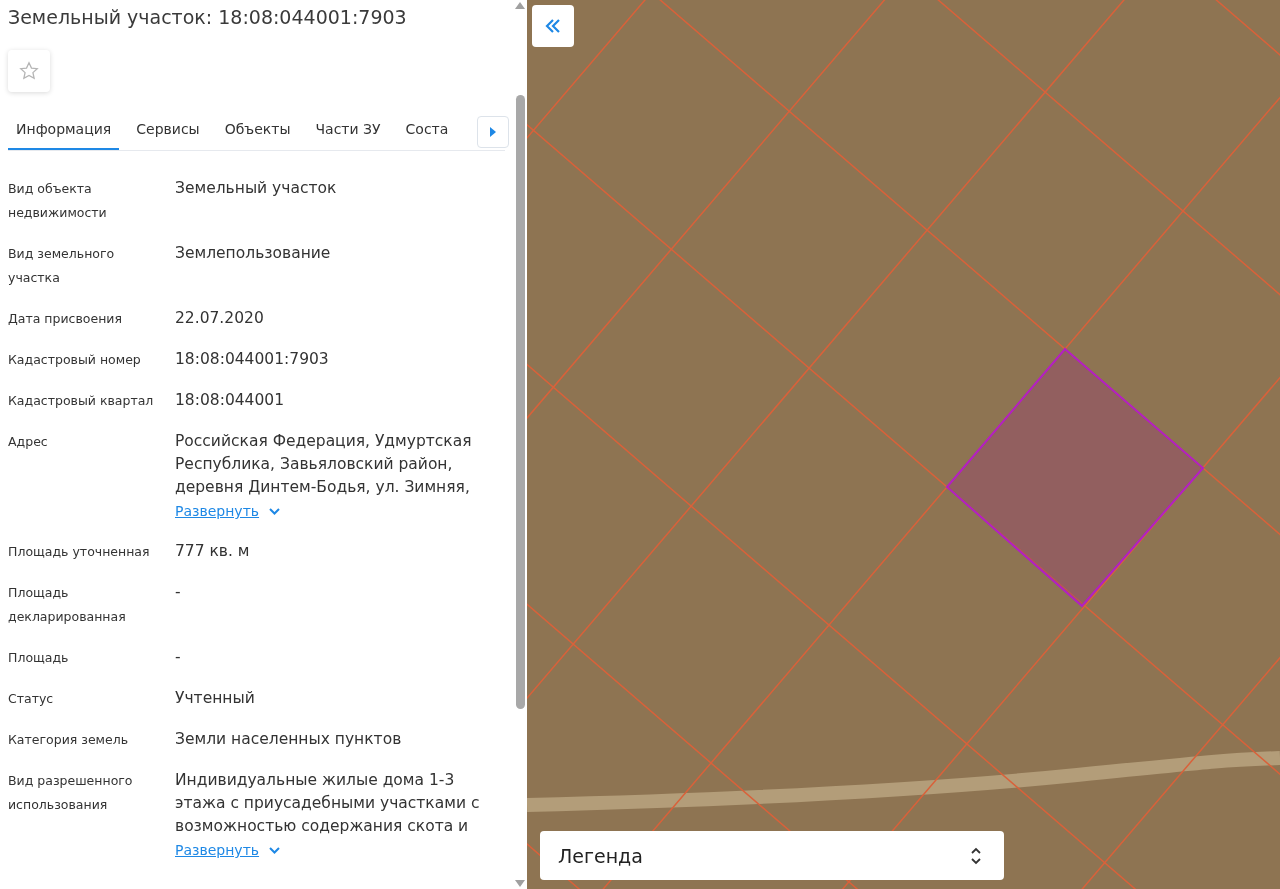 The height and width of the screenshot is (889, 1280). Describe the element at coordinates (772, 855) in the screenshot. I see `legend-dropdown: Легенда` at that location.